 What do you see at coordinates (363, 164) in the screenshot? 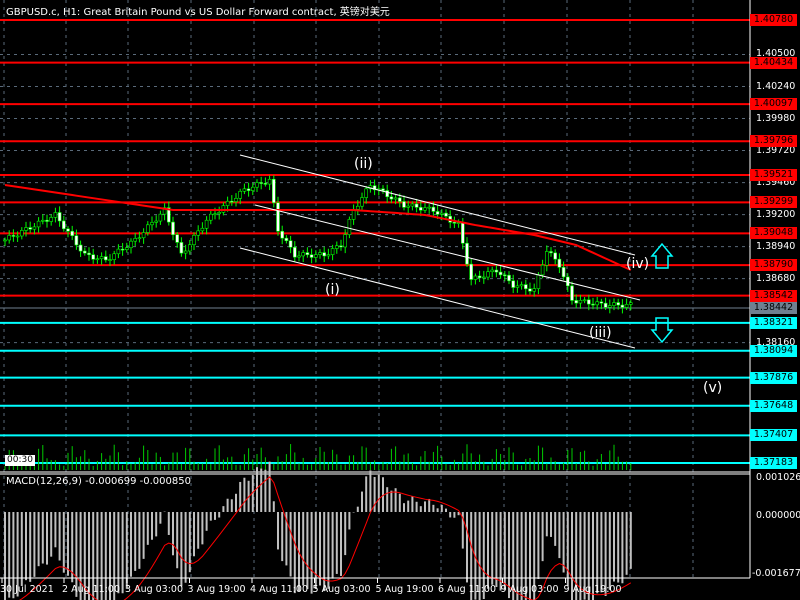
I see `wave-label-ii: (ii)` at bounding box center [363, 164].